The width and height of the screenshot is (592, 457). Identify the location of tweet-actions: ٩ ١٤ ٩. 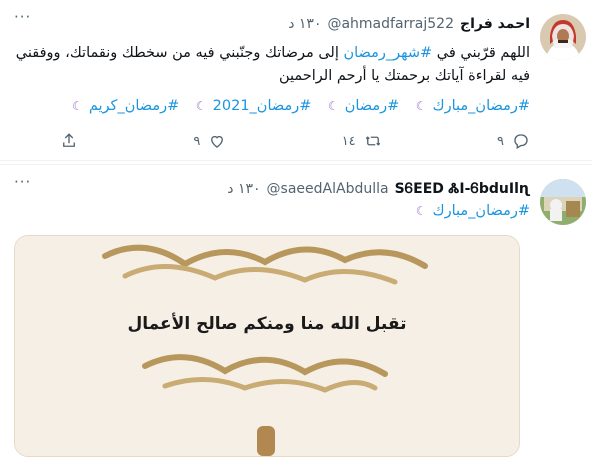
(295, 141).